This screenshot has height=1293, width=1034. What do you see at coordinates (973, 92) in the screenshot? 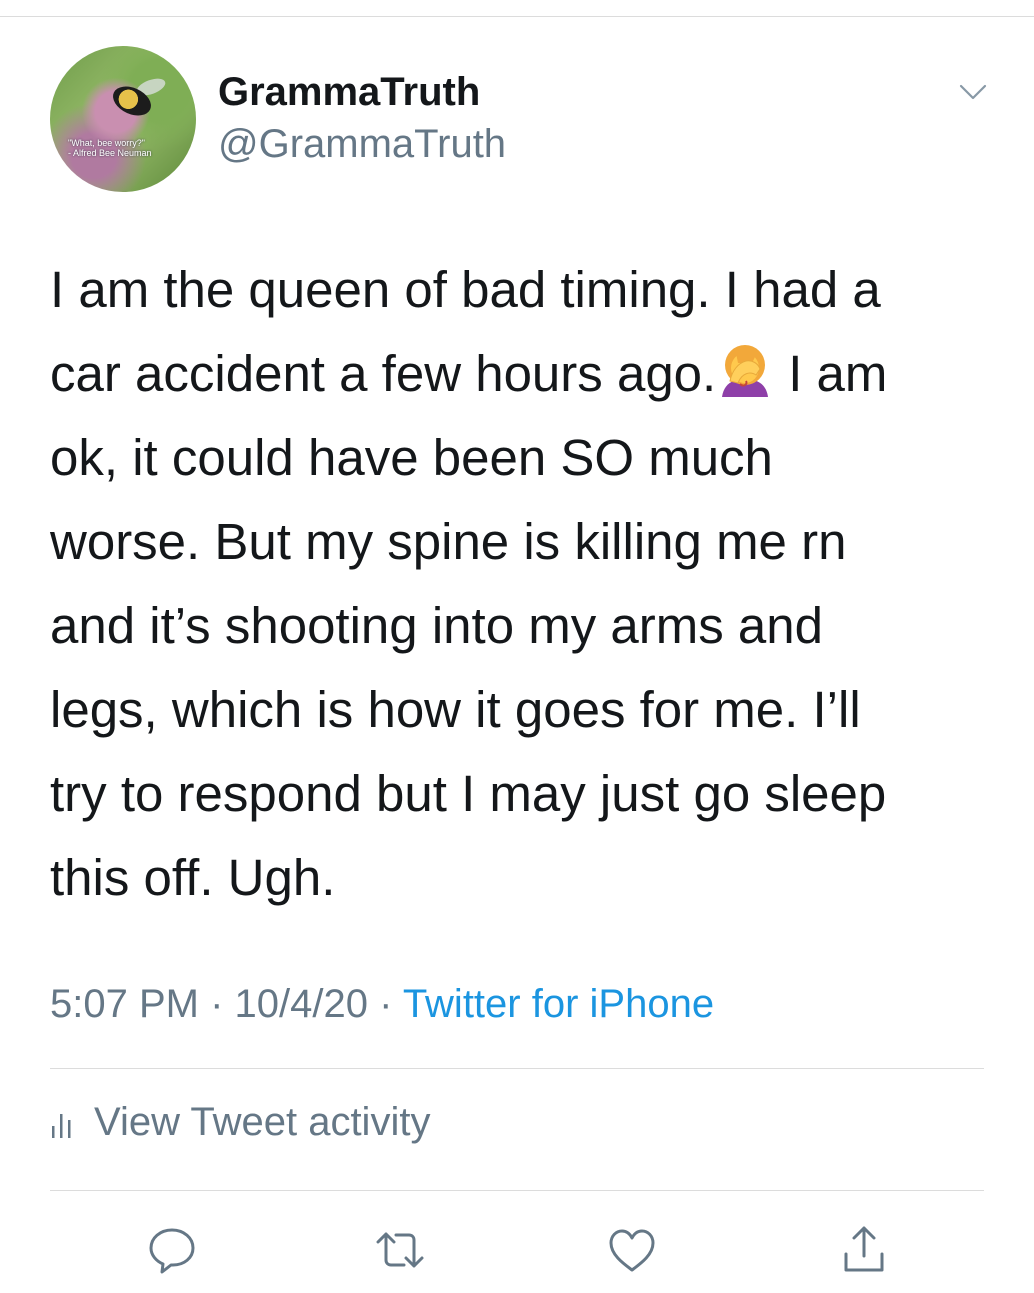
I see `chevron-down-icon` at bounding box center [973, 92].